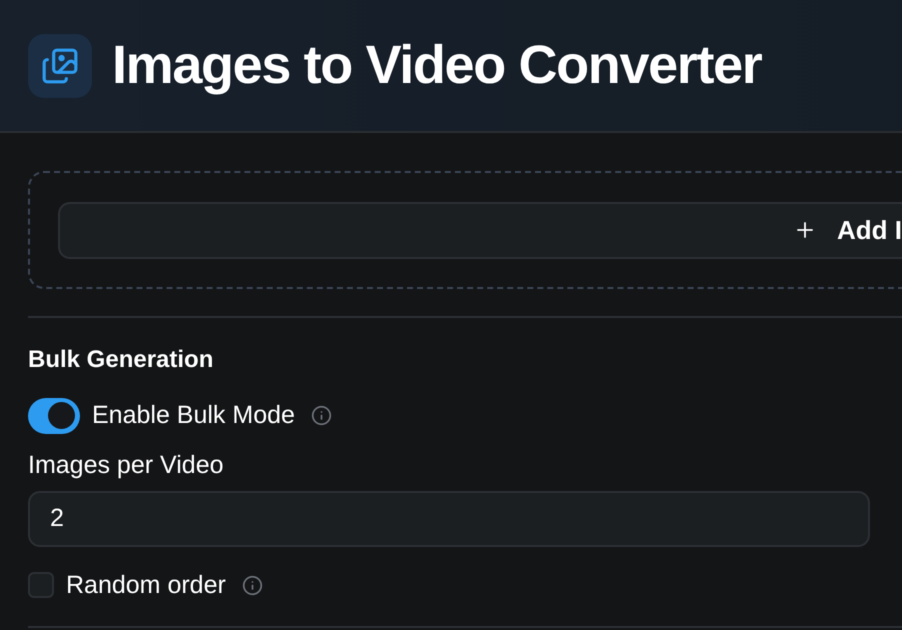 This screenshot has width=902, height=630. Describe the element at coordinates (146, 585) in the screenshot. I see `checkbox-label: Random order` at that location.